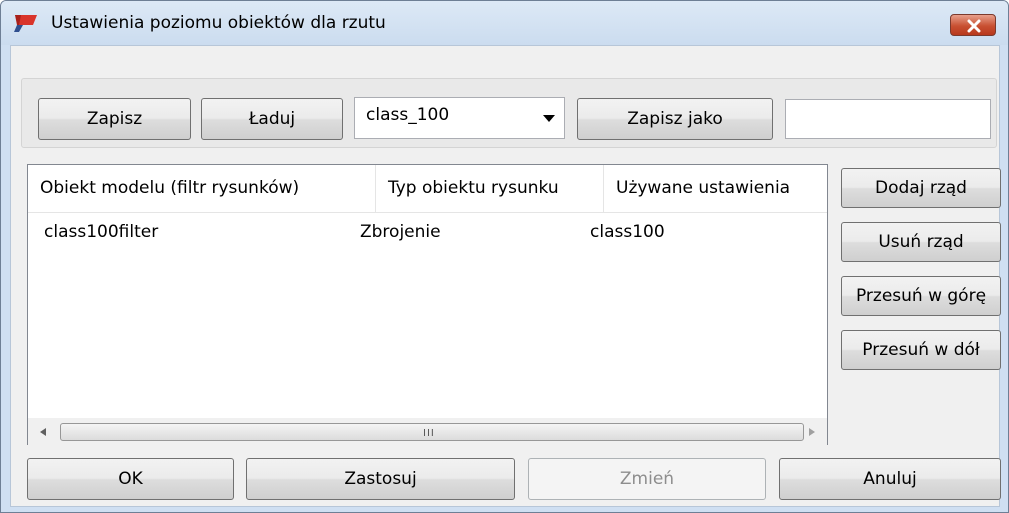  Describe the element at coordinates (130, 479) in the screenshot. I see `ok-button: OK` at that location.